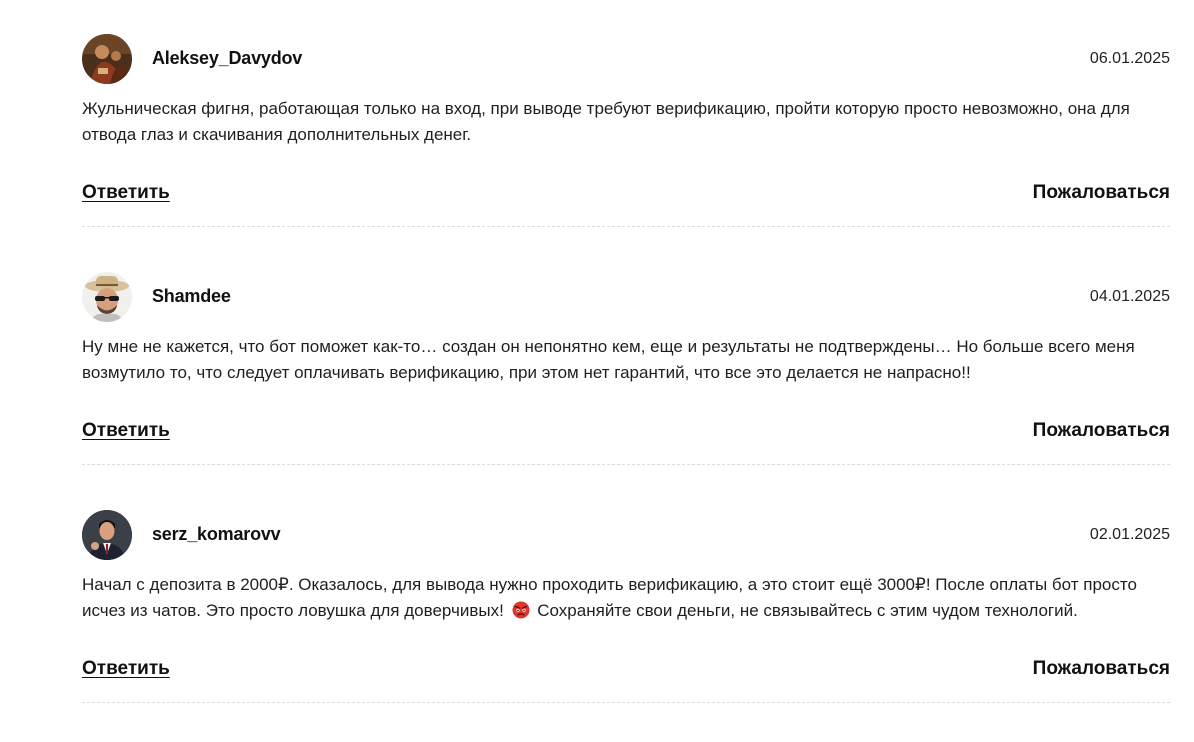 Image resolution: width=1194 pixels, height=742 pixels. Describe the element at coordinates (626, 60) in the screenshot. I see `comment-header: Aleksey_Davydov 06.01.2025` at that location.